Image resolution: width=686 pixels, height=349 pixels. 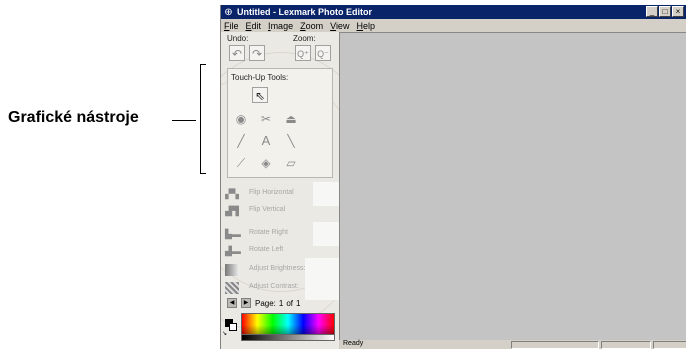 I want to click on line-icon: ╲, so click(x=291, y=141).